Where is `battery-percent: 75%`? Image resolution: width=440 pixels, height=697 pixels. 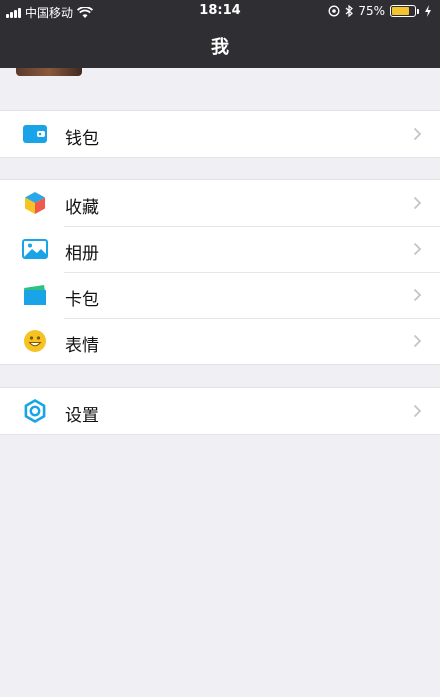
battery-percent: 75% is located at coordinates (371, 11).